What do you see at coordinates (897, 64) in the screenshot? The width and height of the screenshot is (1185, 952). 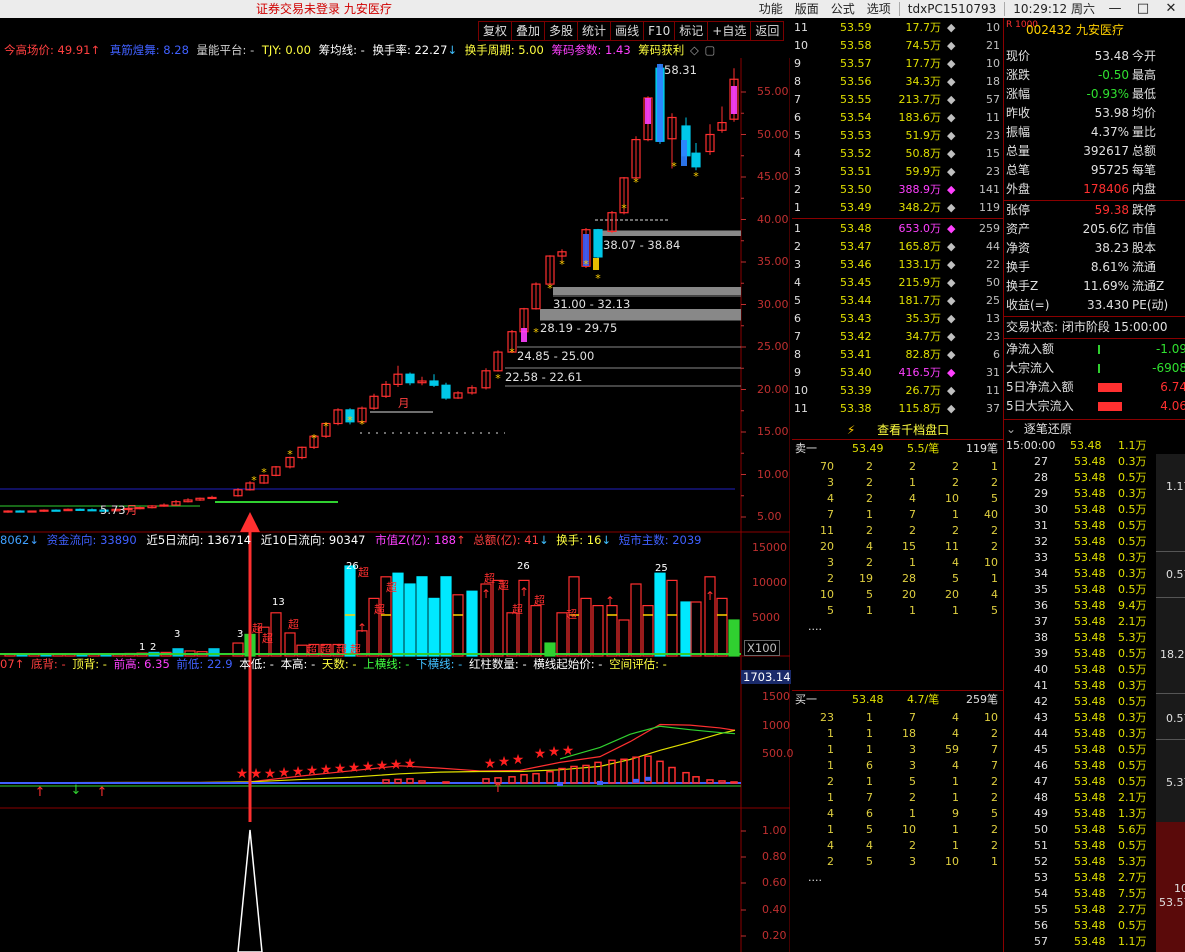 I see `ask-level-row: 9 53.57 17.7万 ◆ 10` at bounding box center [897, 64].